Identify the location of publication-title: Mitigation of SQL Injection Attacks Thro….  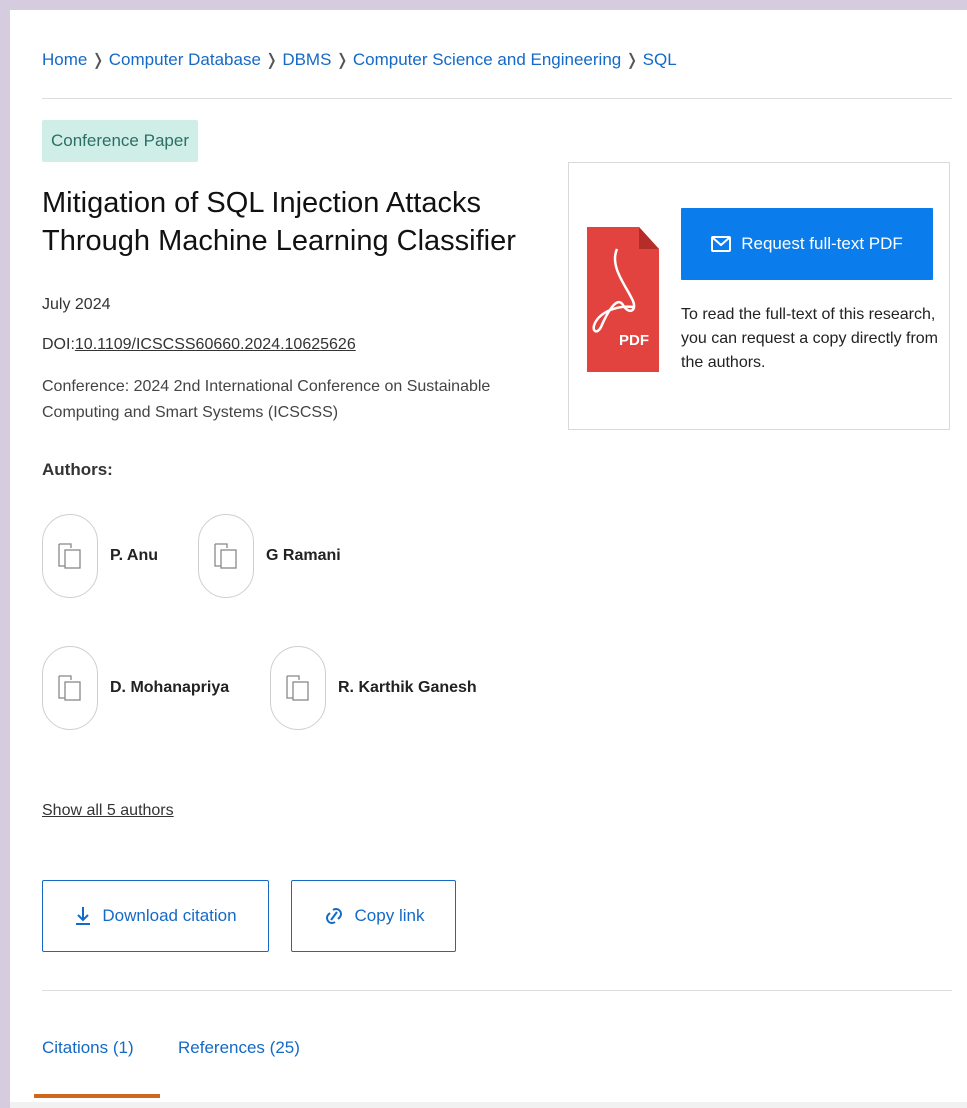
(279, 222).